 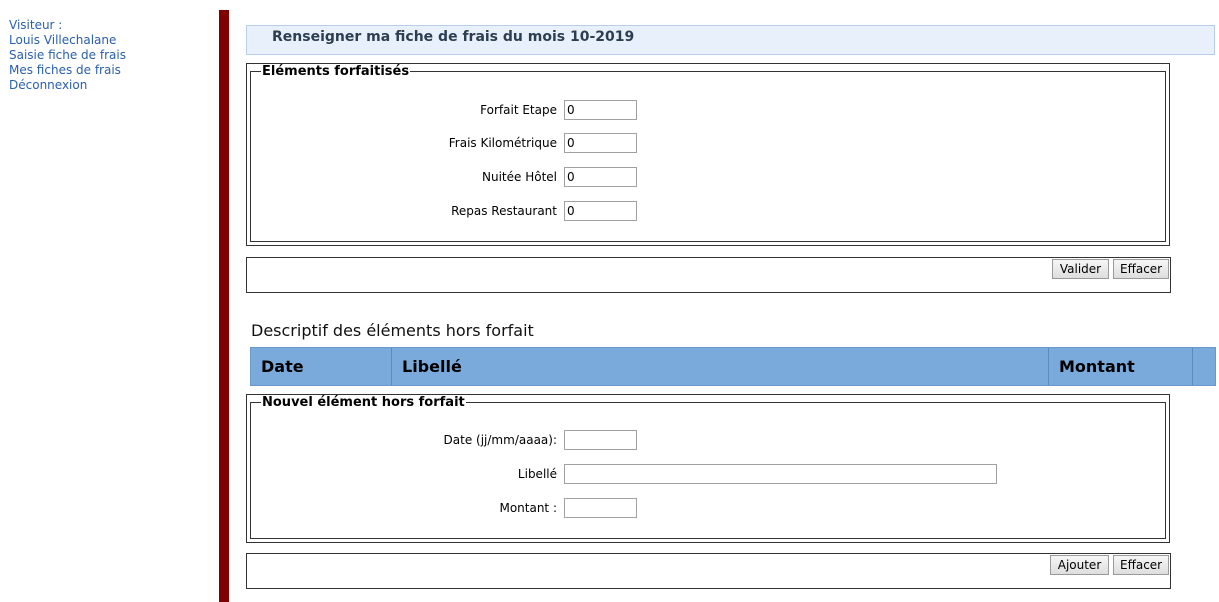 I want to click on libelle-label: Libellé, so click(x=537, y=474).